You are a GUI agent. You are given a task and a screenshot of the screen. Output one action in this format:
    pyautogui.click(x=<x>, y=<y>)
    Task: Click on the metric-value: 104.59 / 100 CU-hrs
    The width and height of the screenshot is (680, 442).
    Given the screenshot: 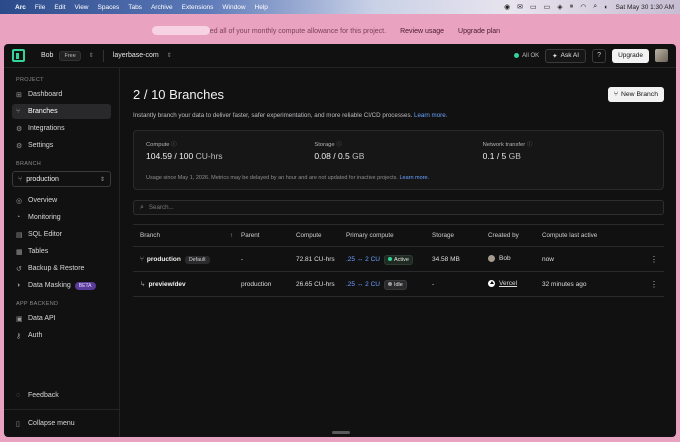 What is the action you would take?
    pyautogui.click(x=230, y=156)
    